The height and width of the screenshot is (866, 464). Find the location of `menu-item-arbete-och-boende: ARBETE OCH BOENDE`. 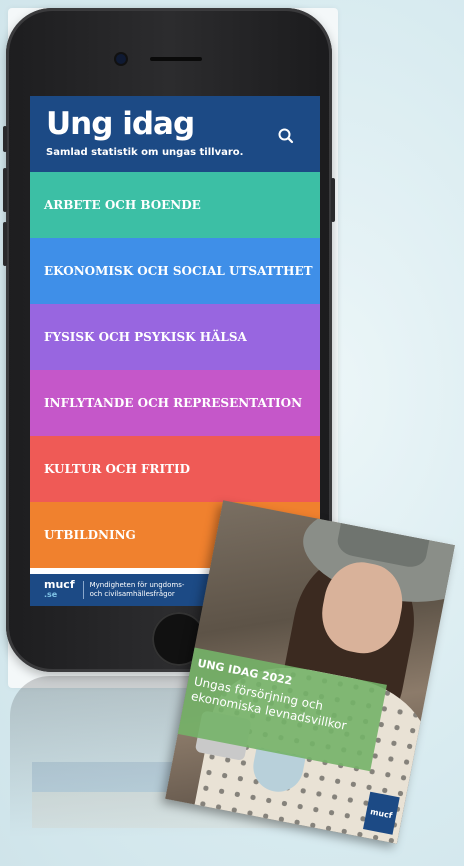

menu-item-arbete-och-boende: ARBETE OCH BOENDE is located at coordinates (175, 205).